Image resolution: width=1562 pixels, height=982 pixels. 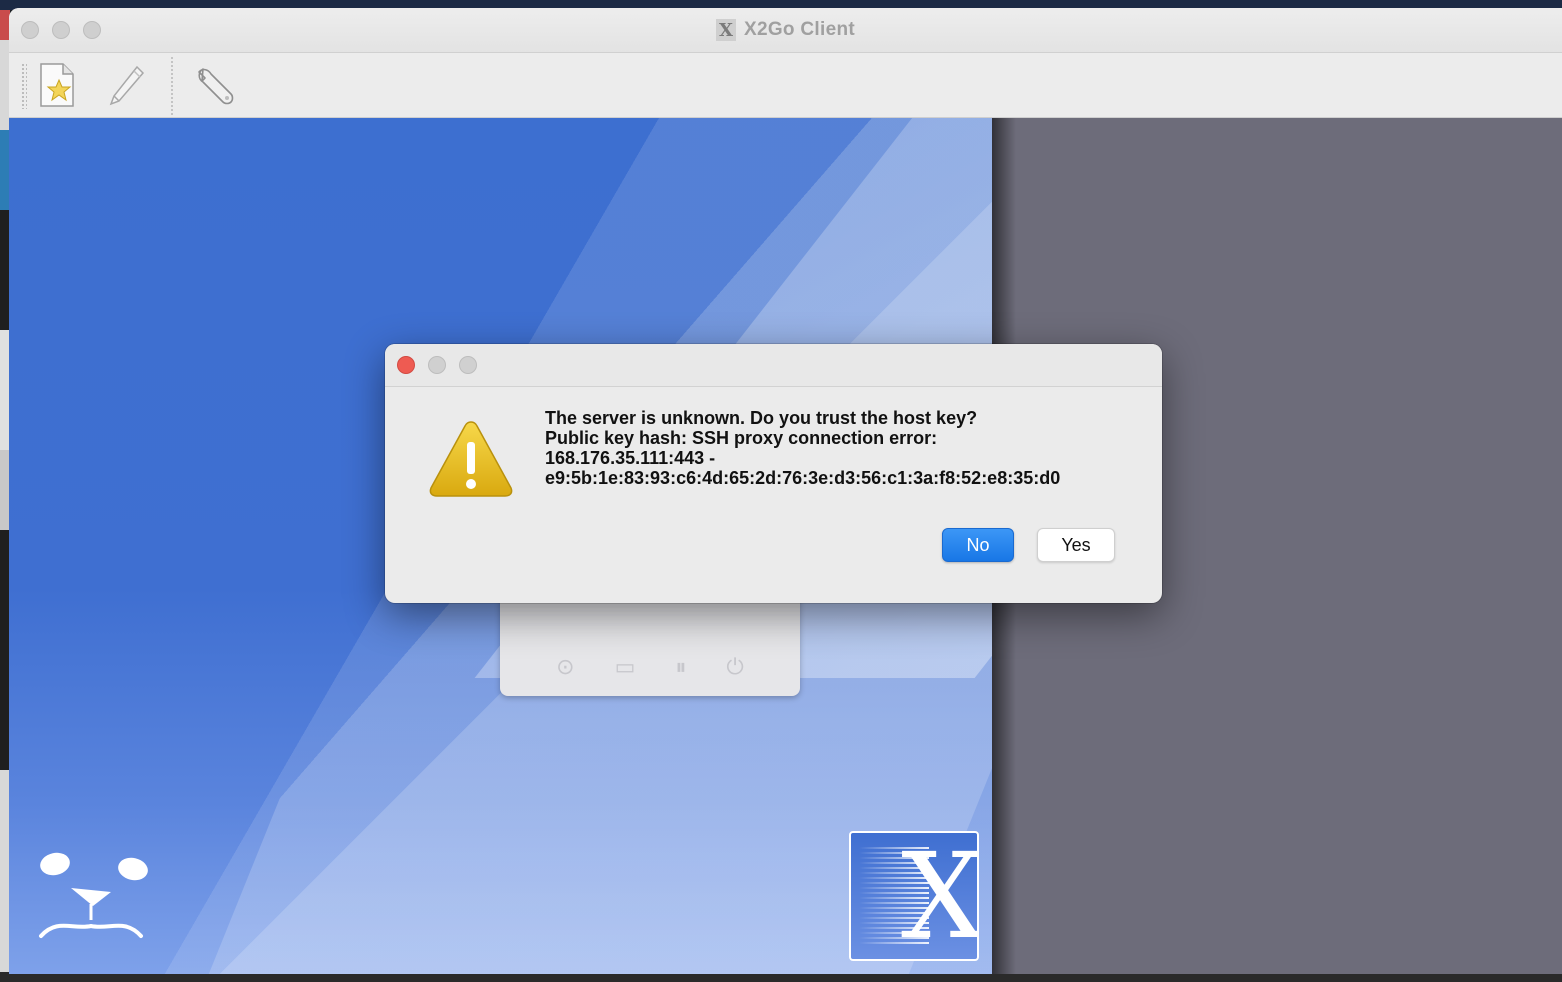 I want to click on yes-button: Yes, so click(x=1076, y=545).